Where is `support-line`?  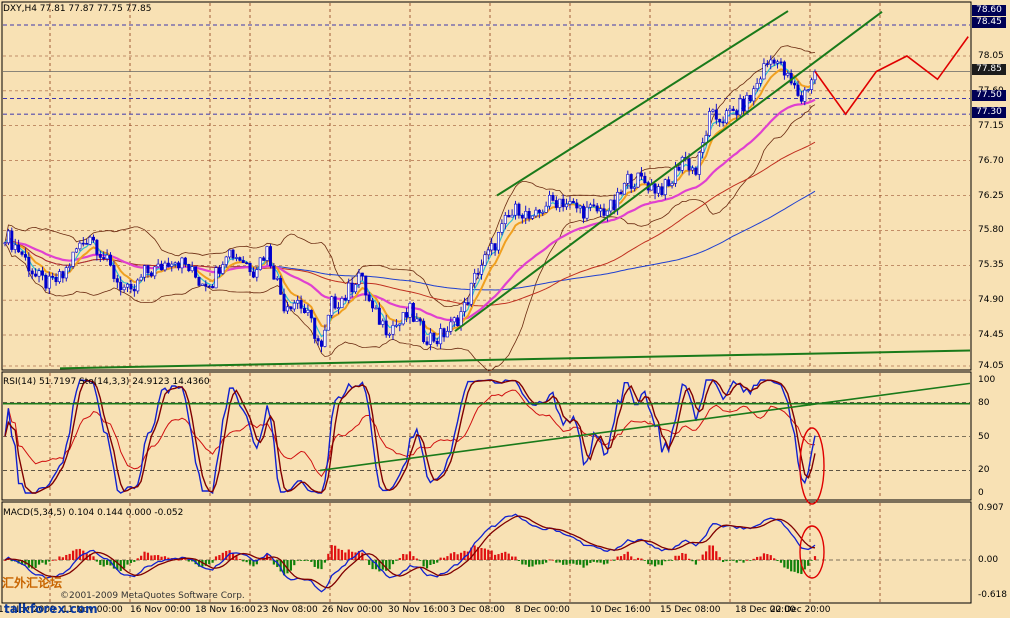 support-line is located at coordinates (515, 359).